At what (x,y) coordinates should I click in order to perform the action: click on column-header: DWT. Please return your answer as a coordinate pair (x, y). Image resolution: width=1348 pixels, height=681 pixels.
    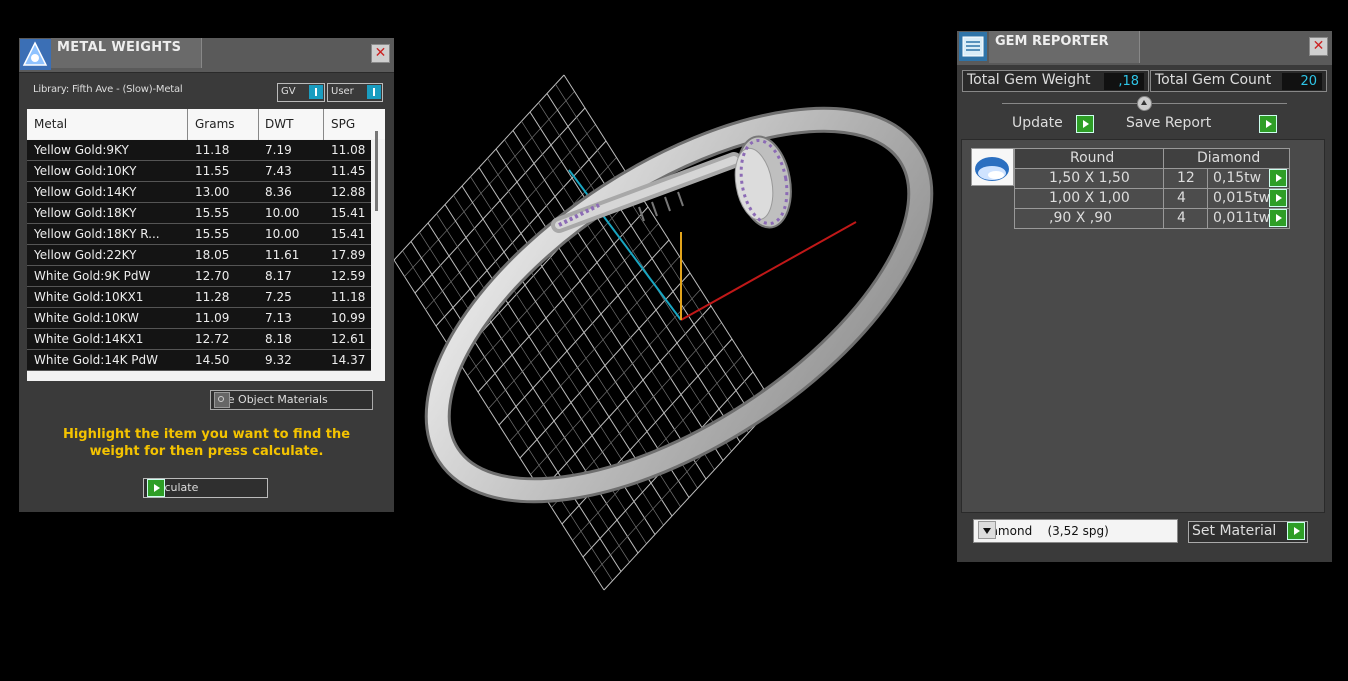
    Looking at the image, I should click on (279, 124).